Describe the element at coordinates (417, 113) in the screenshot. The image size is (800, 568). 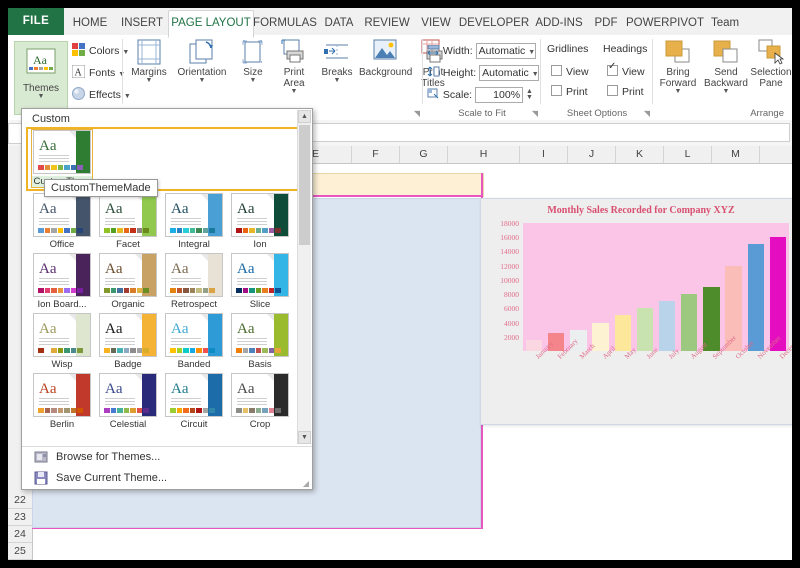
I see `page-setup-dialog-launcher: ◥` at that location.